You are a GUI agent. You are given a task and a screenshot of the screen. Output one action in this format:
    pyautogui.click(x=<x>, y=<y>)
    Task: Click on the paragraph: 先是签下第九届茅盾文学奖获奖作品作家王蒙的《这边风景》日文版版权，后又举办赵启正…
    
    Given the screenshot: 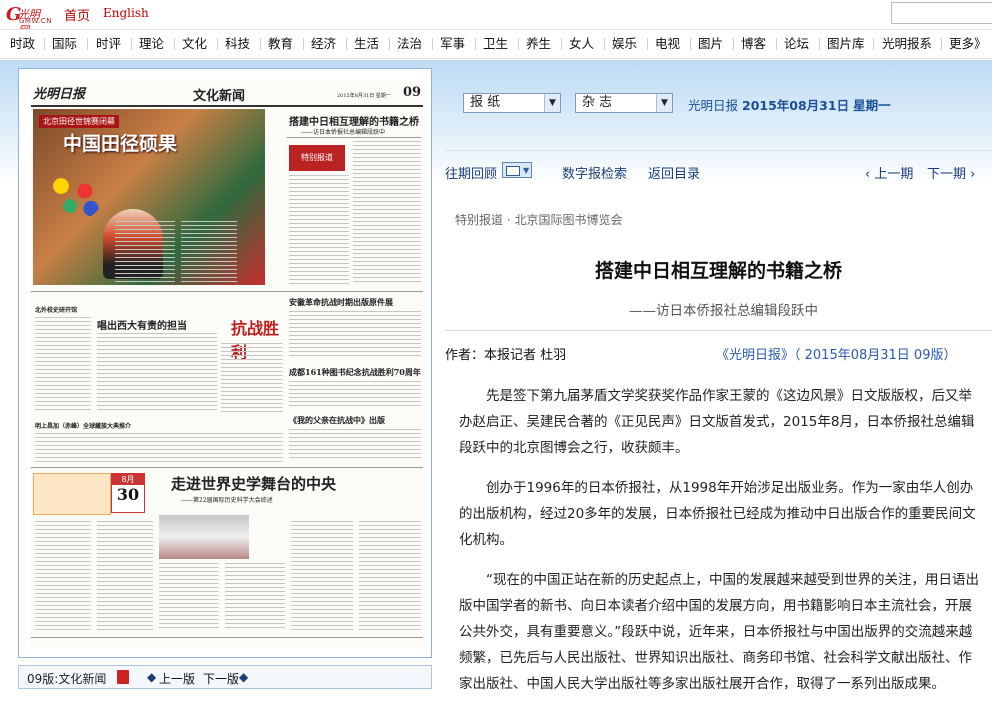 What is the action you would take?
    pyautogui.click(x=717, y=422)
    